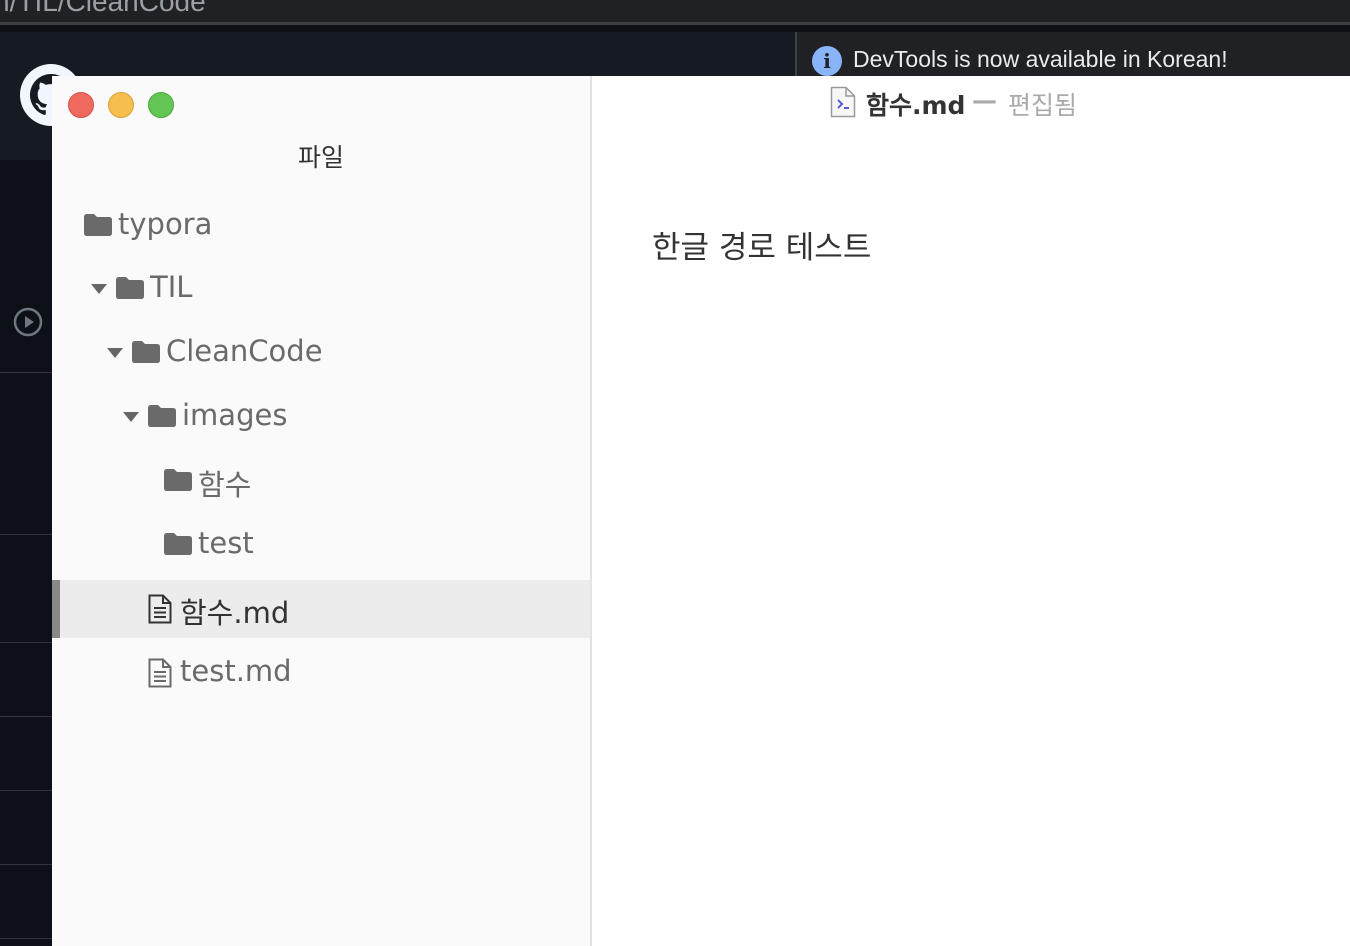 The width and height of the screenshot is (1350, 946). I want to click on tree-item-label: CleanCode, so click(244, 351).